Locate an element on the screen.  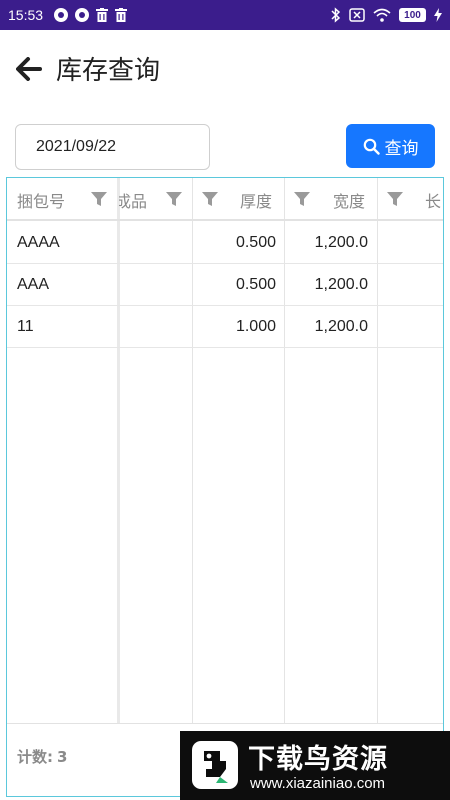
cell-bundle: 11 is located at coordinates (25, 326).